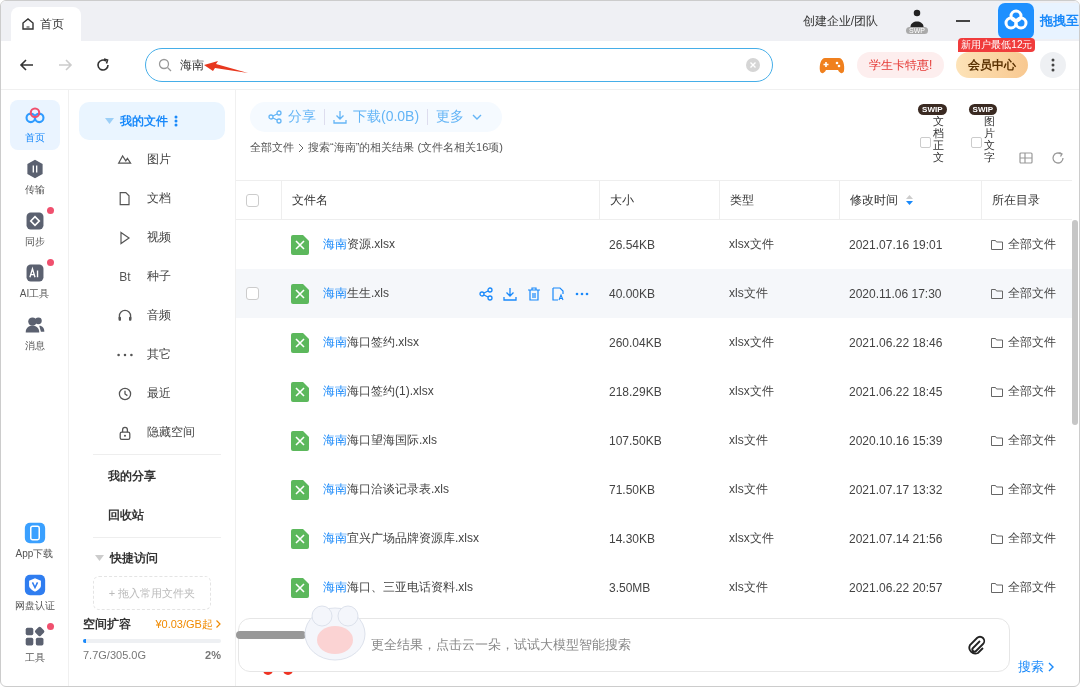 The width and height of the screenshot is (1080, 687). What do you see at coordinates (34, 177) in the screenshot?
I see `rail-item: 传输` at bounding box center [34, 177].